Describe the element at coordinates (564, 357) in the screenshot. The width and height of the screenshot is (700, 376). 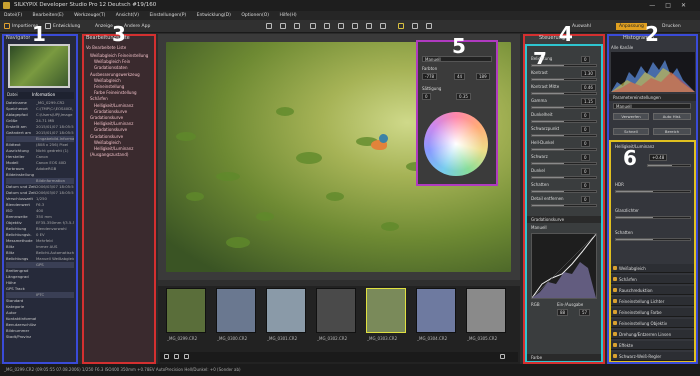
I see `farbe-section: Farbe` at that location.